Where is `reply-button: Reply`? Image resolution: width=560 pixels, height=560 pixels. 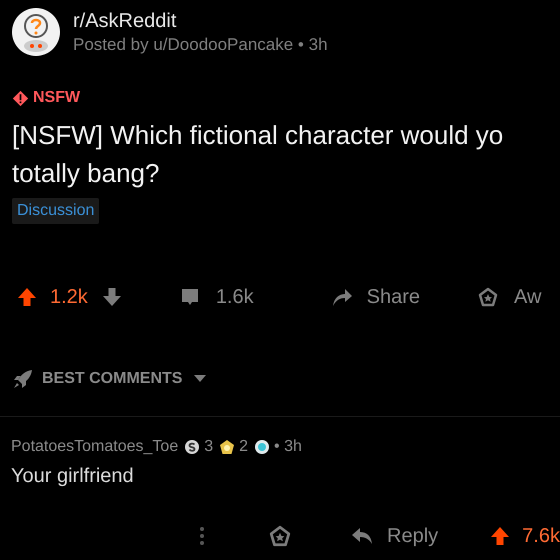
reply-button: Reply is located at coordinates (394, 536).